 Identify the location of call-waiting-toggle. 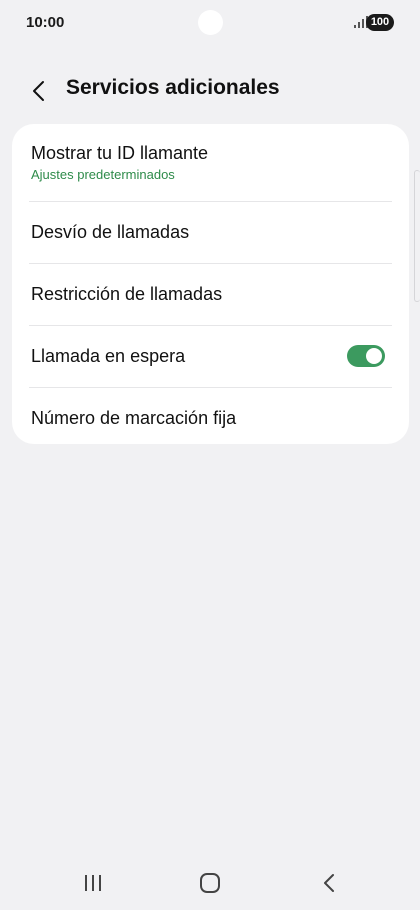
(366, 356).